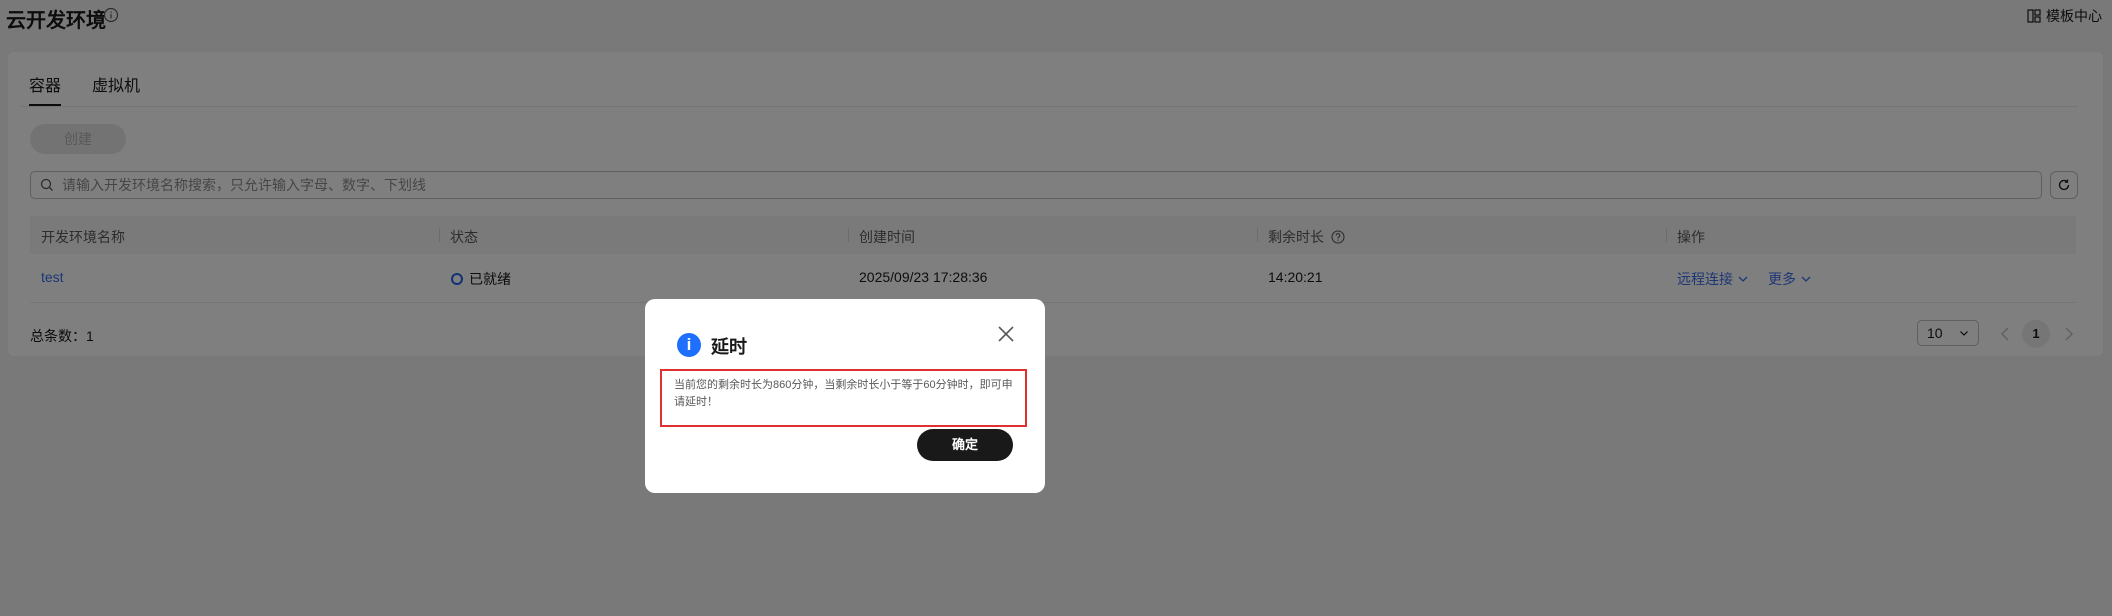 The image size is (2112, 616). What do you see at coordinates (689, 345) in the screenshot?
I see `info-icon: i` at bounding box center [689, 345].